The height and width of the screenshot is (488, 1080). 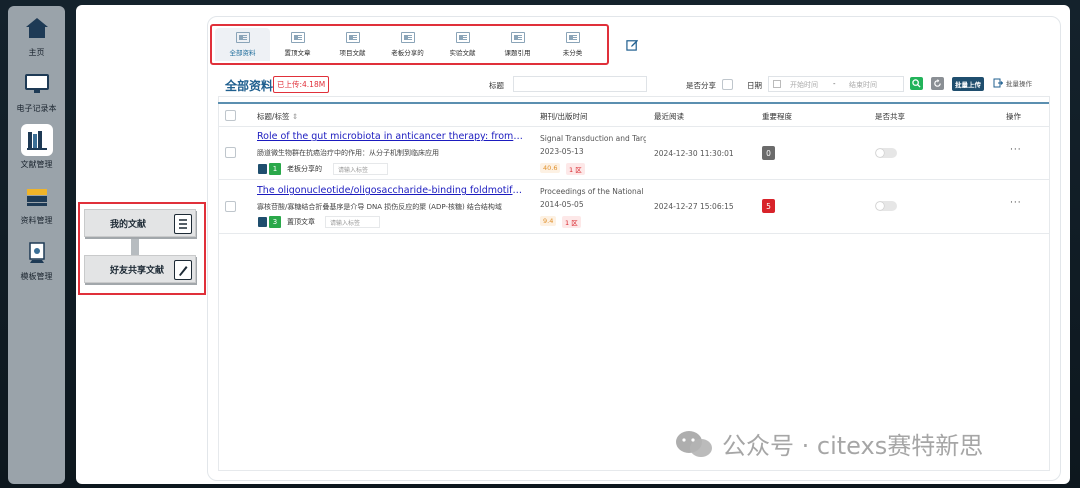 I want to click on search-button, so click(x=916, y=83).